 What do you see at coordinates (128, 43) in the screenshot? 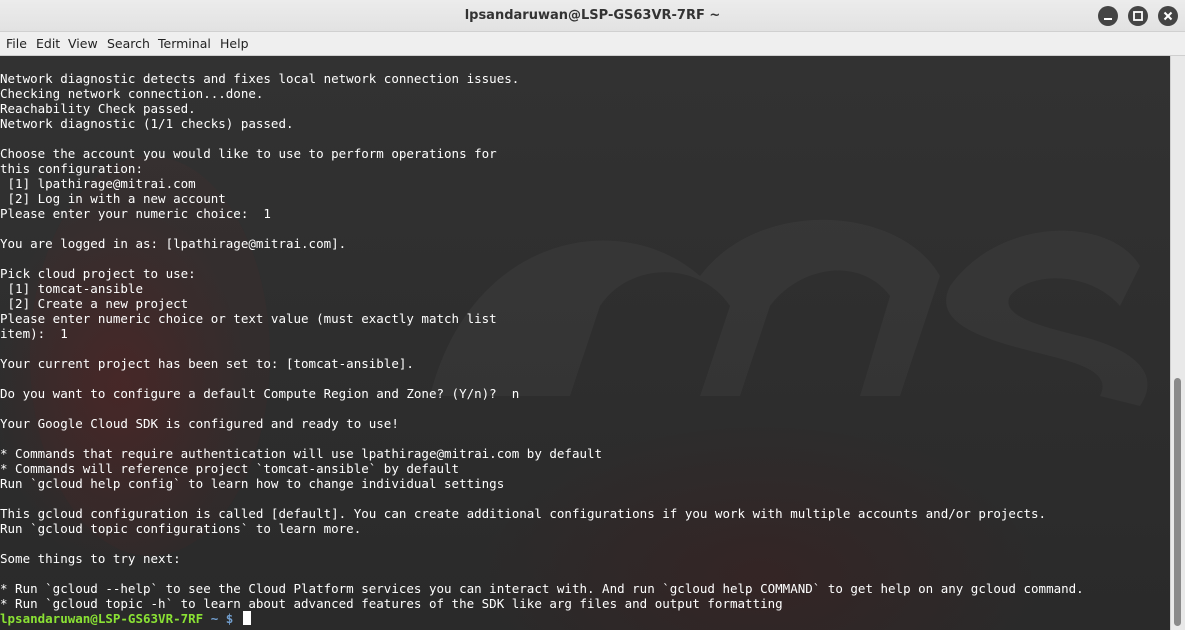
I see `menu-search: Search` at bounding box center [128, 43].